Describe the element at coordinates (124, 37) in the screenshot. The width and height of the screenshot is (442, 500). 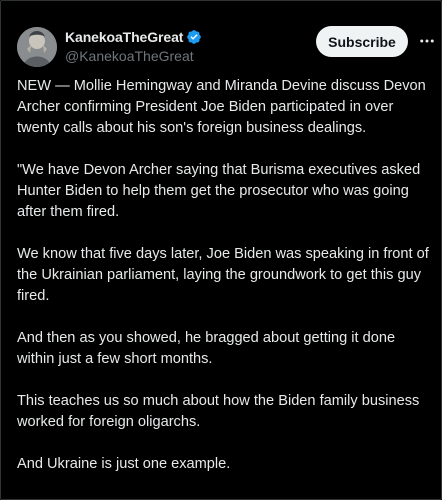
I see `display-name: KanekoaTheGreat` at that location.